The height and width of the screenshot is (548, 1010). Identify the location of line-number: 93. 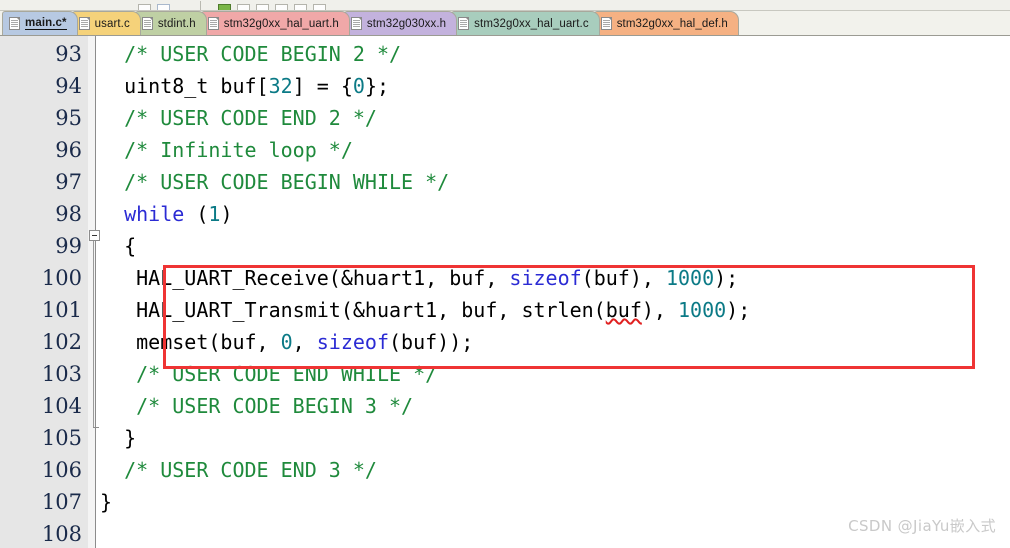
(68, 54).